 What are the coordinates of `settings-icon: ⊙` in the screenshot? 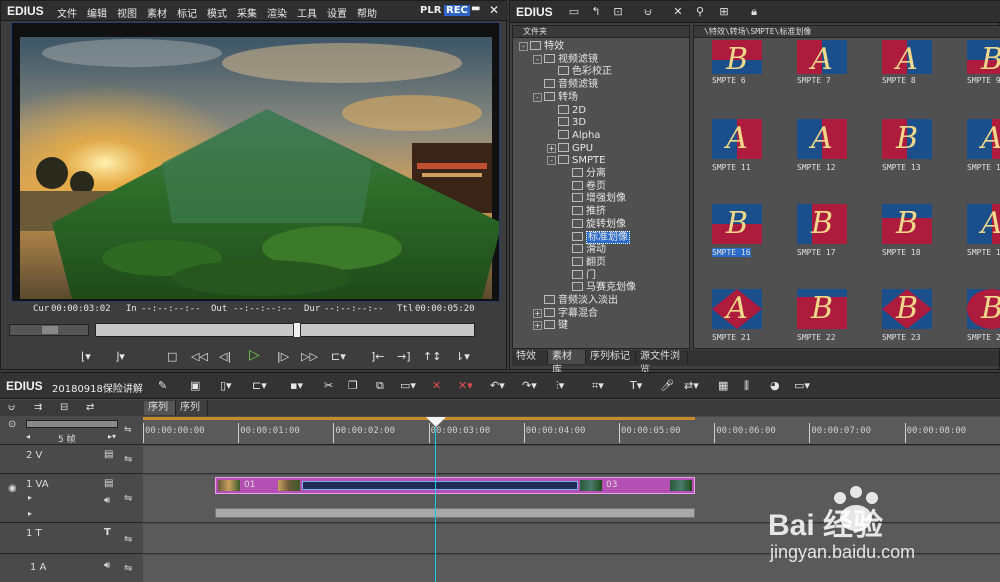 It's located at (12, 424).